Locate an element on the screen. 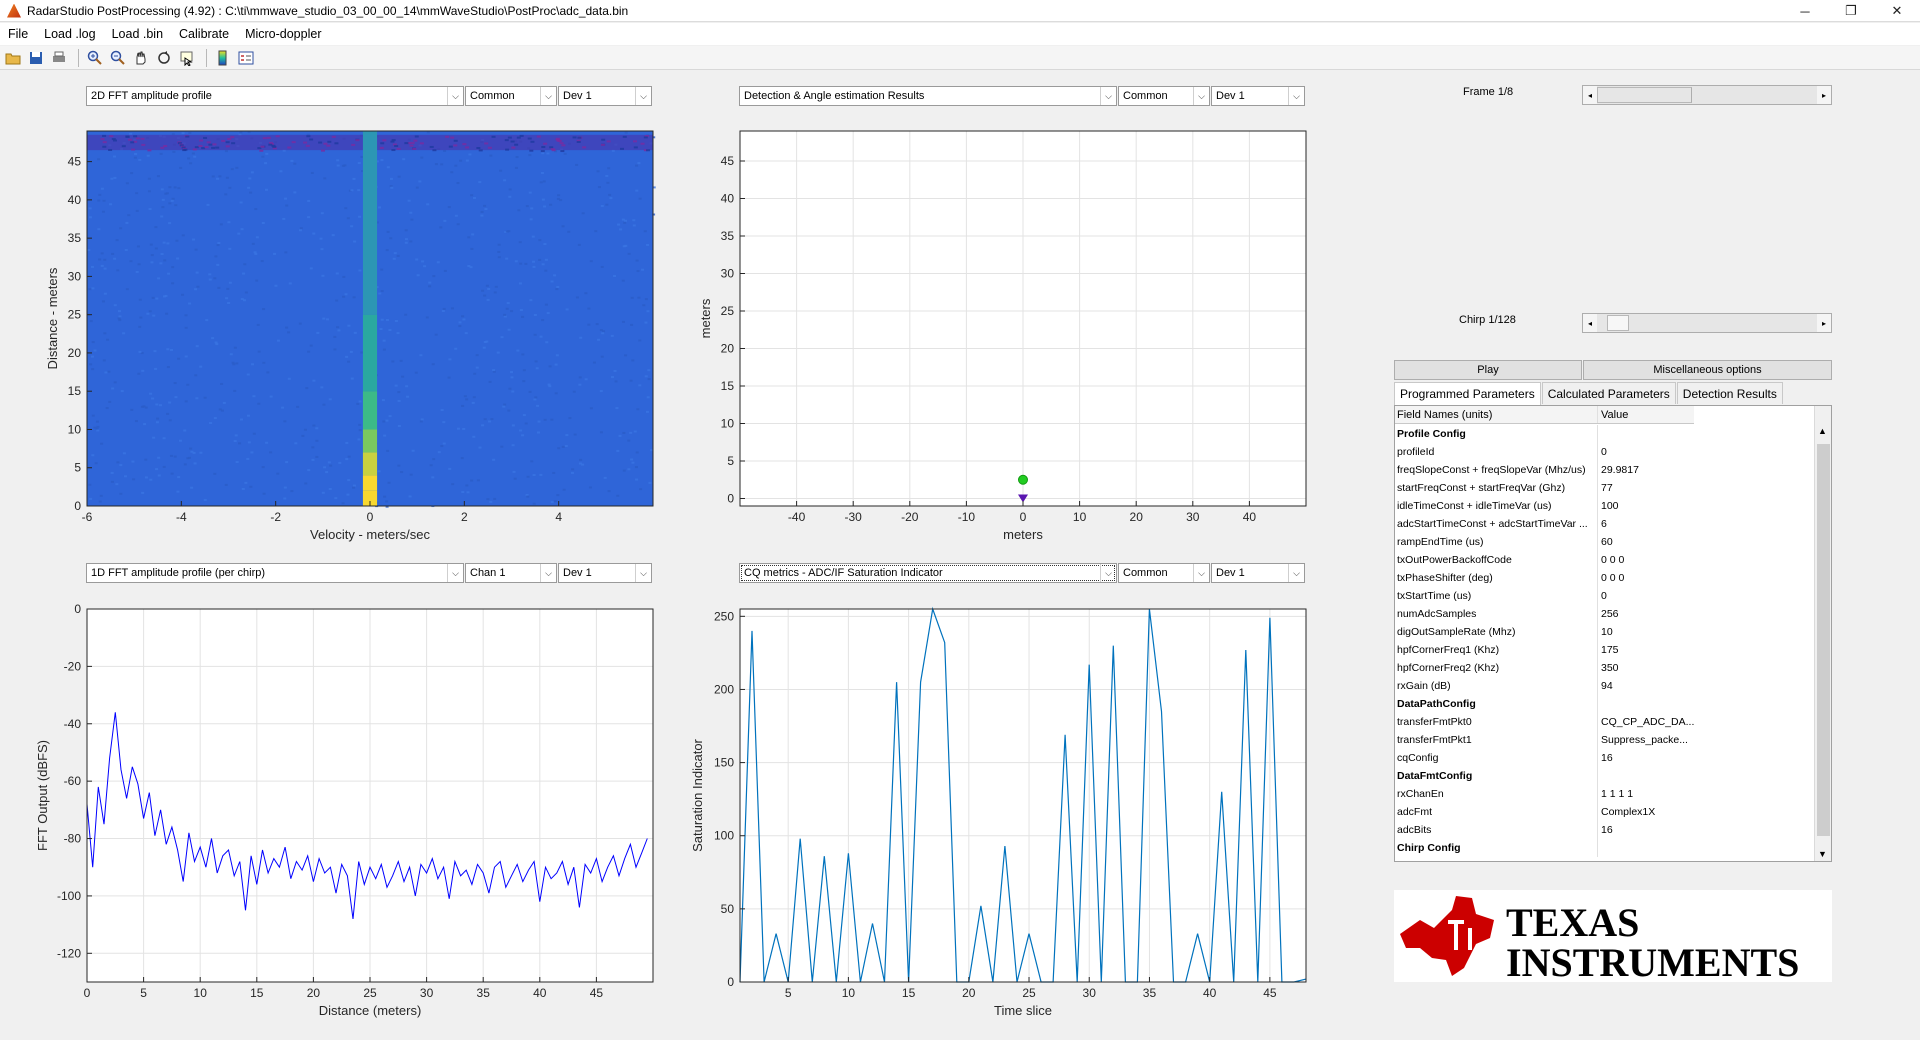 This screenshot has height=1040, width=1920. rotate-icon is located at coordinates (164, 58).